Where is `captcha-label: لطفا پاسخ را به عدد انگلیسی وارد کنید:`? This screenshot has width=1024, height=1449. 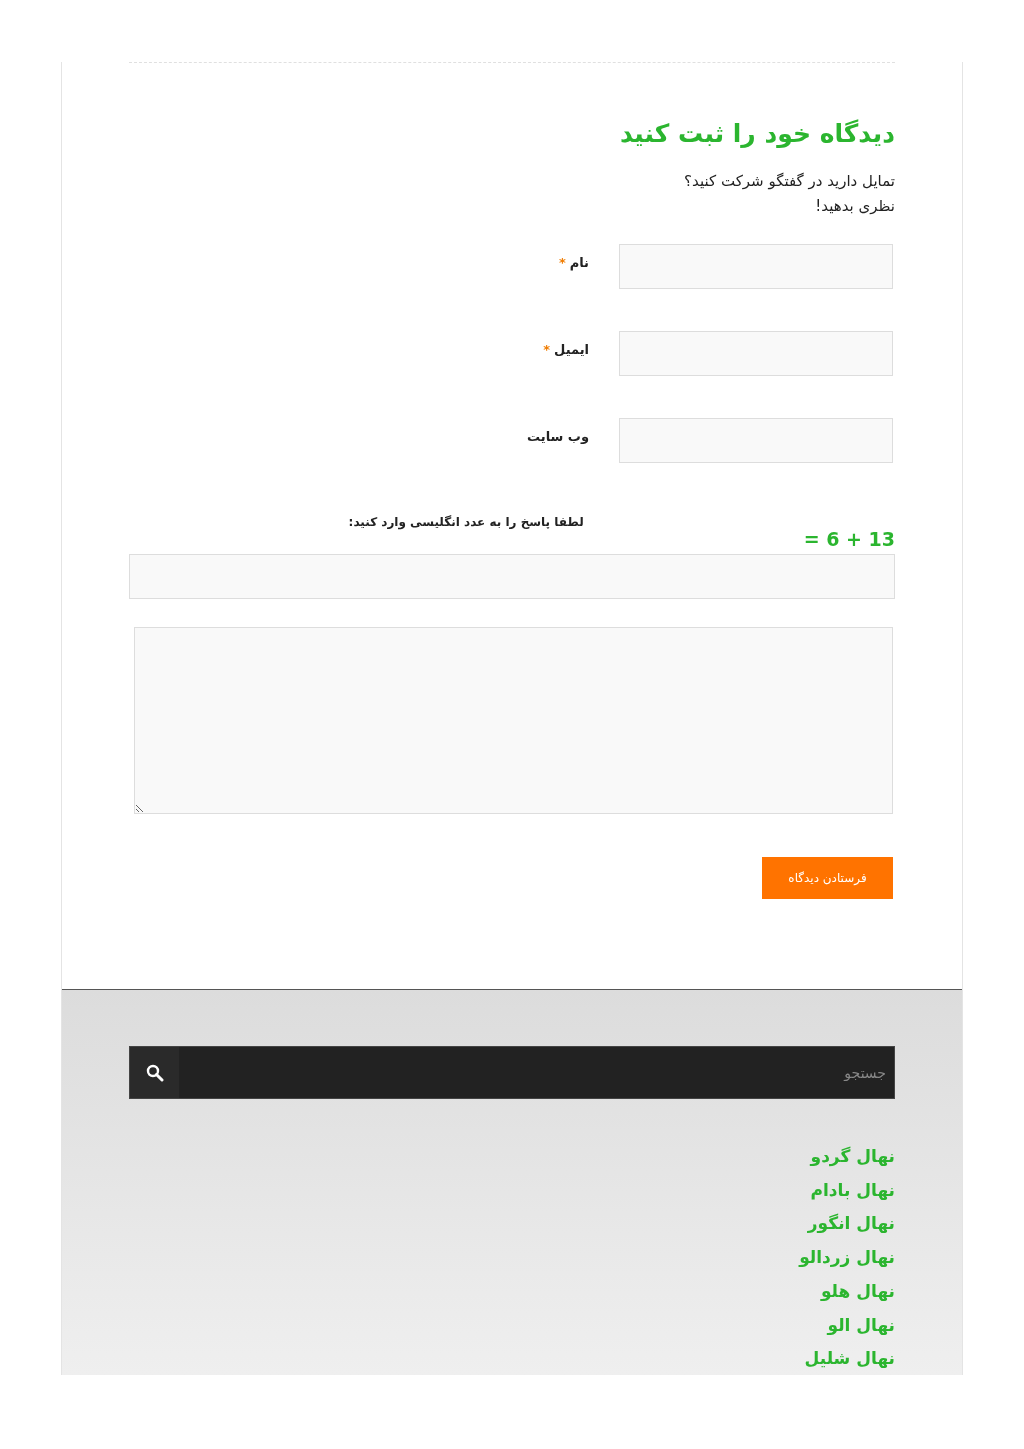 captcha-label: لطفا پاسخ را به عدد انگلیسی وارد کنید: is located at coordinates (466, 522).